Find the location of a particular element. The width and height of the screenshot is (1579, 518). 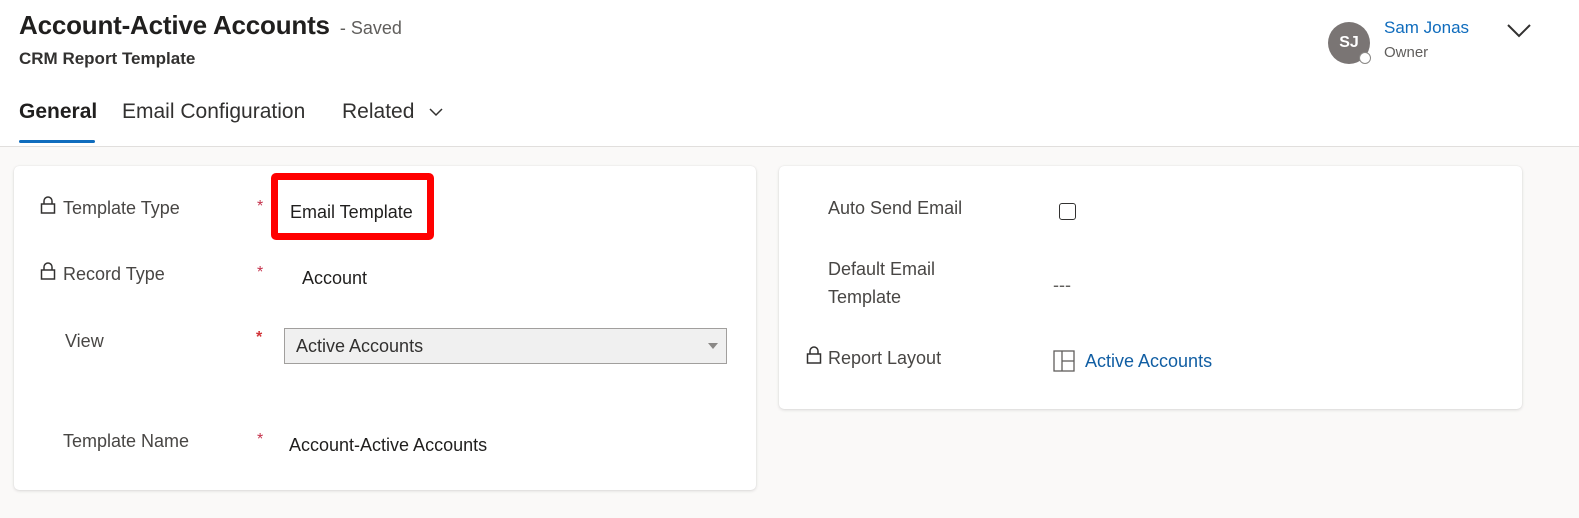

view-label: View is located at coordinates (84, 341).